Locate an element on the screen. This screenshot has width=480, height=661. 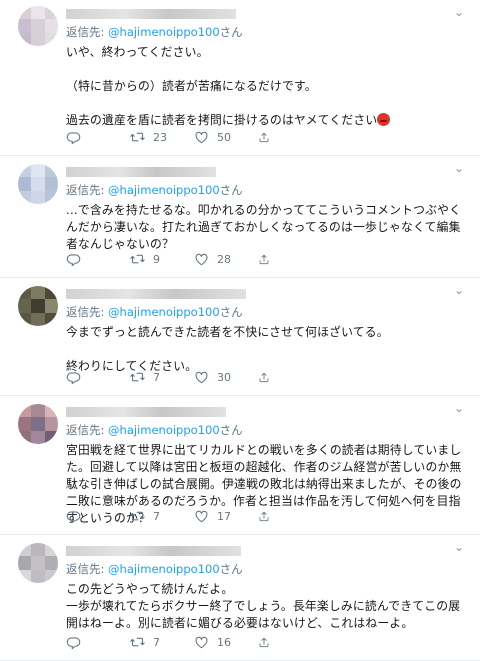
like-button: 28 is located at coordinates (226, 259).